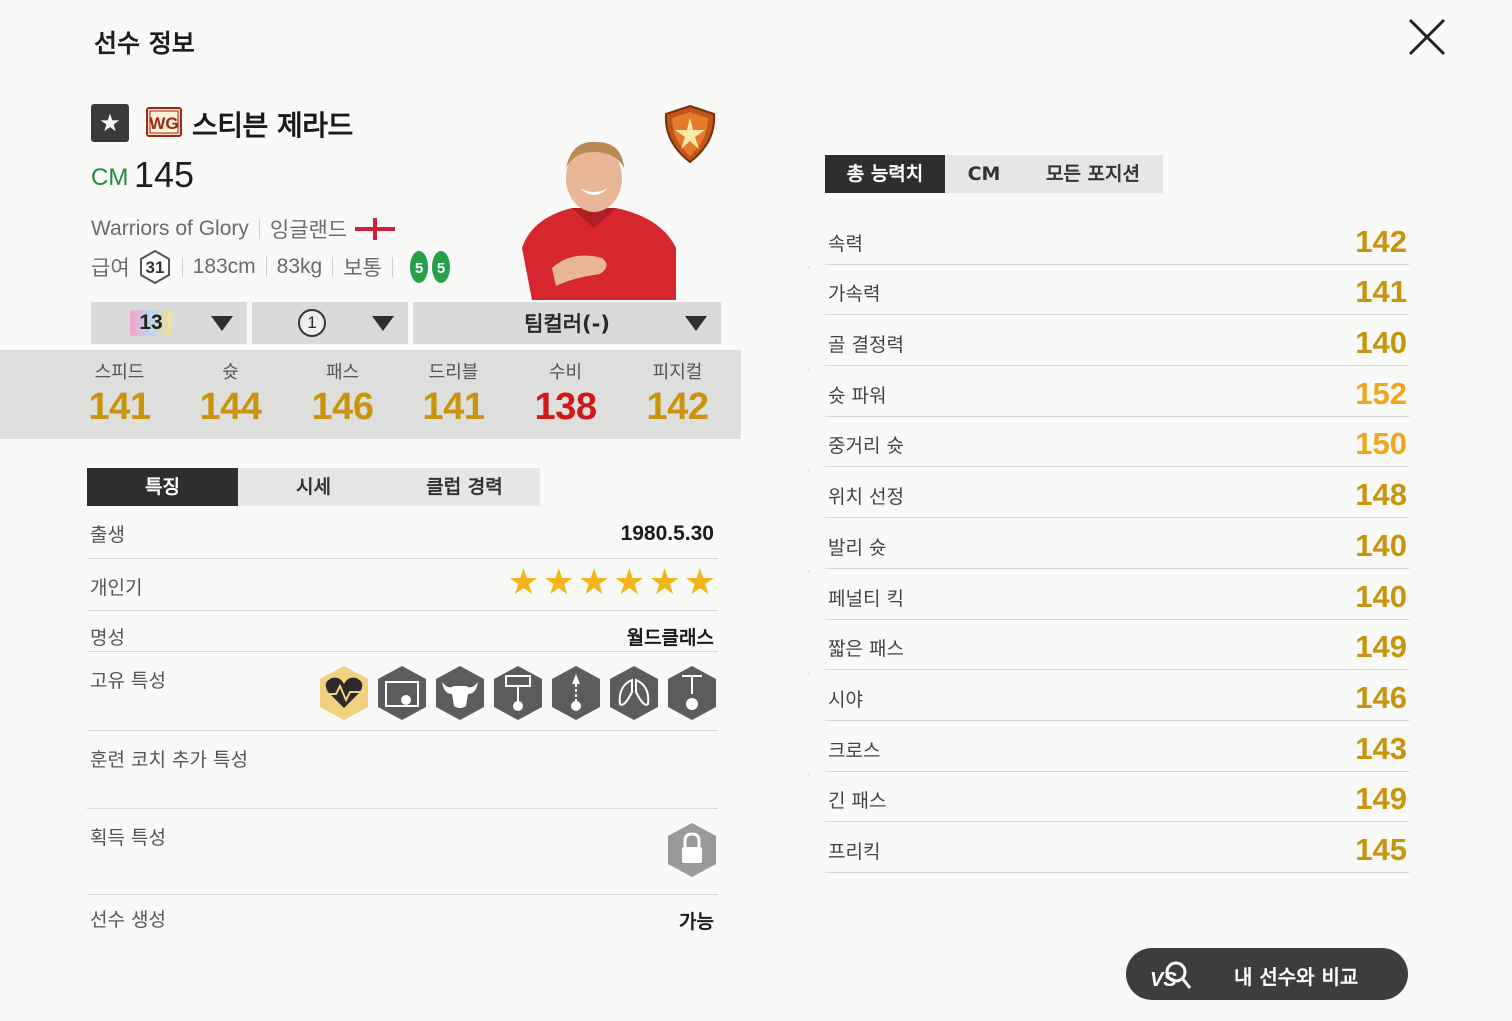 This screenshot has height=1021, width=1512. What do you see at coordinates (1267, 974) in the screenshot?
I see `compare-with-my-player-button: VS 내 선수와 비교` at bounding box center [1267, 974].